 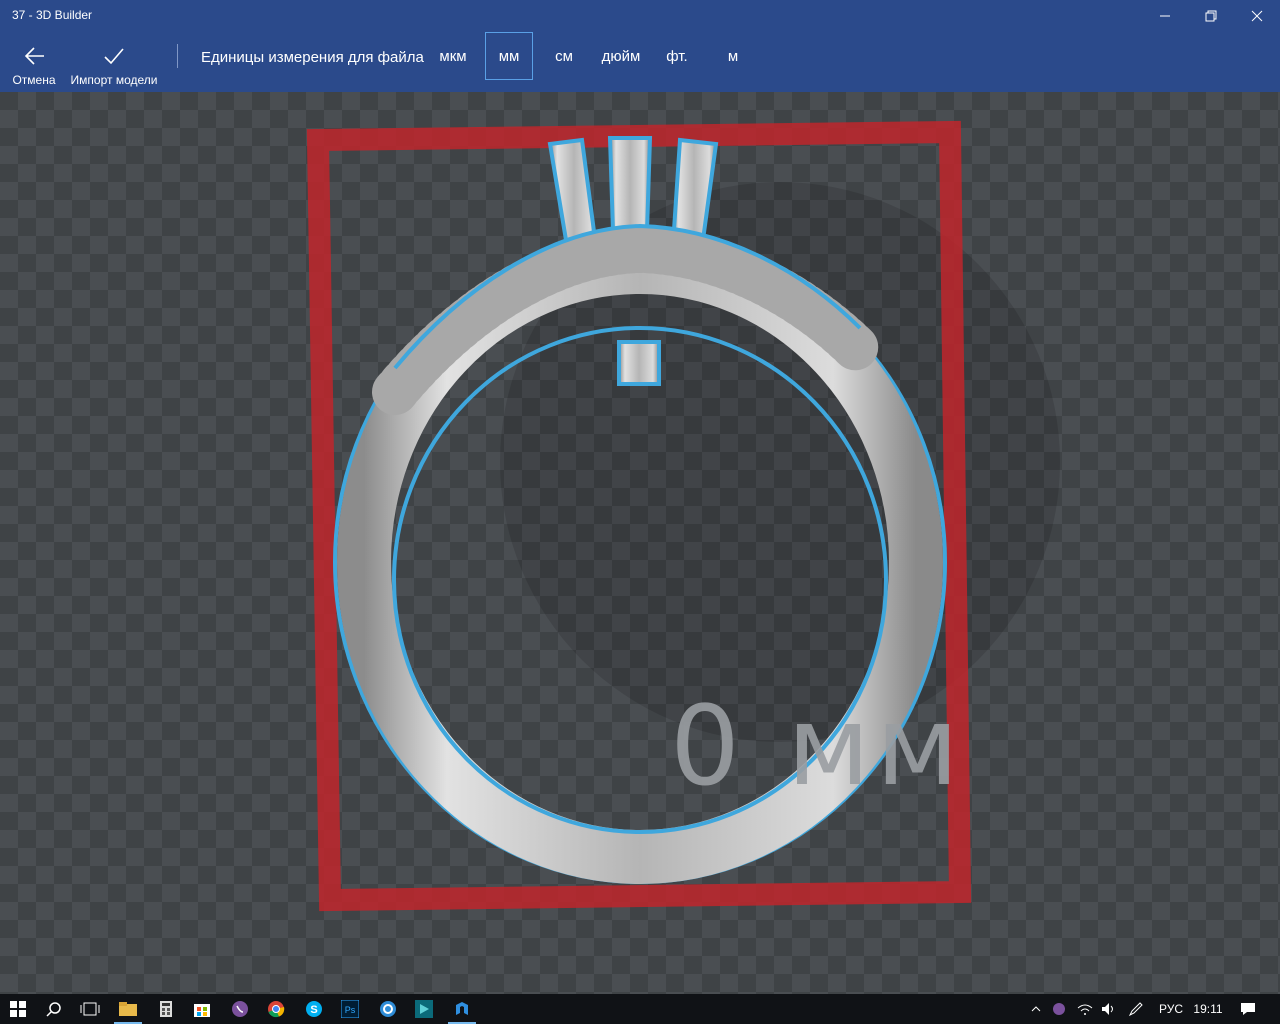 I want to click on cancel-button: Отмена, so click(x=34, y=62).